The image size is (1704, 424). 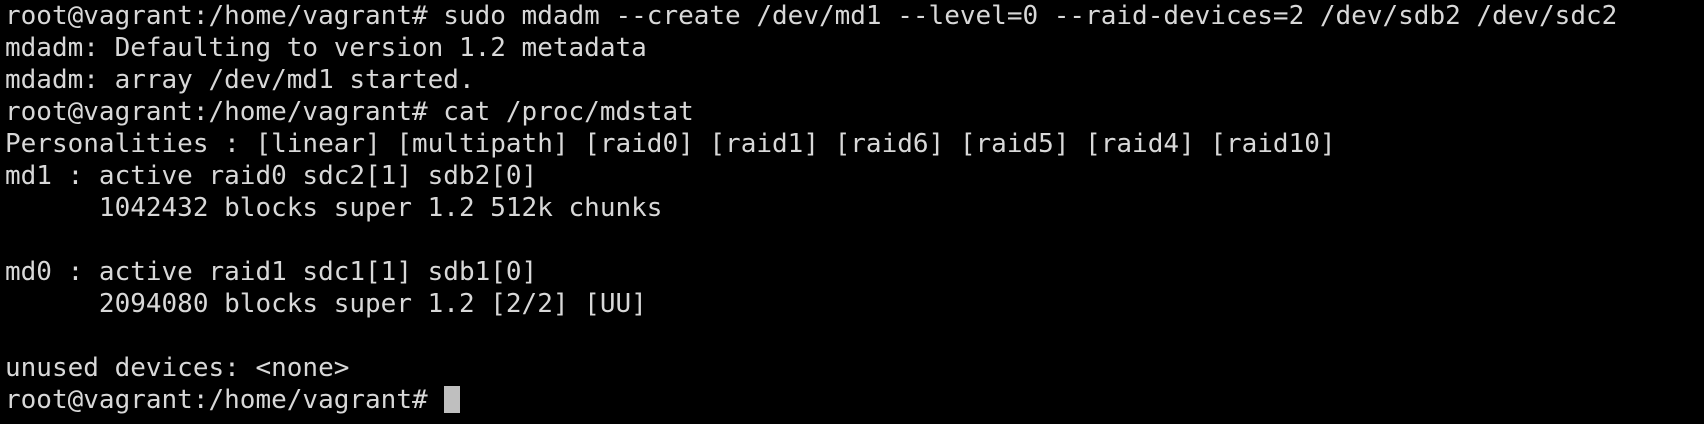 What do you see at coordinates (240, 80) in the screenshot?
I see `terminal-line-array-started: mdadm: array /dev/md1 started.` at bounding box center [240, 80].